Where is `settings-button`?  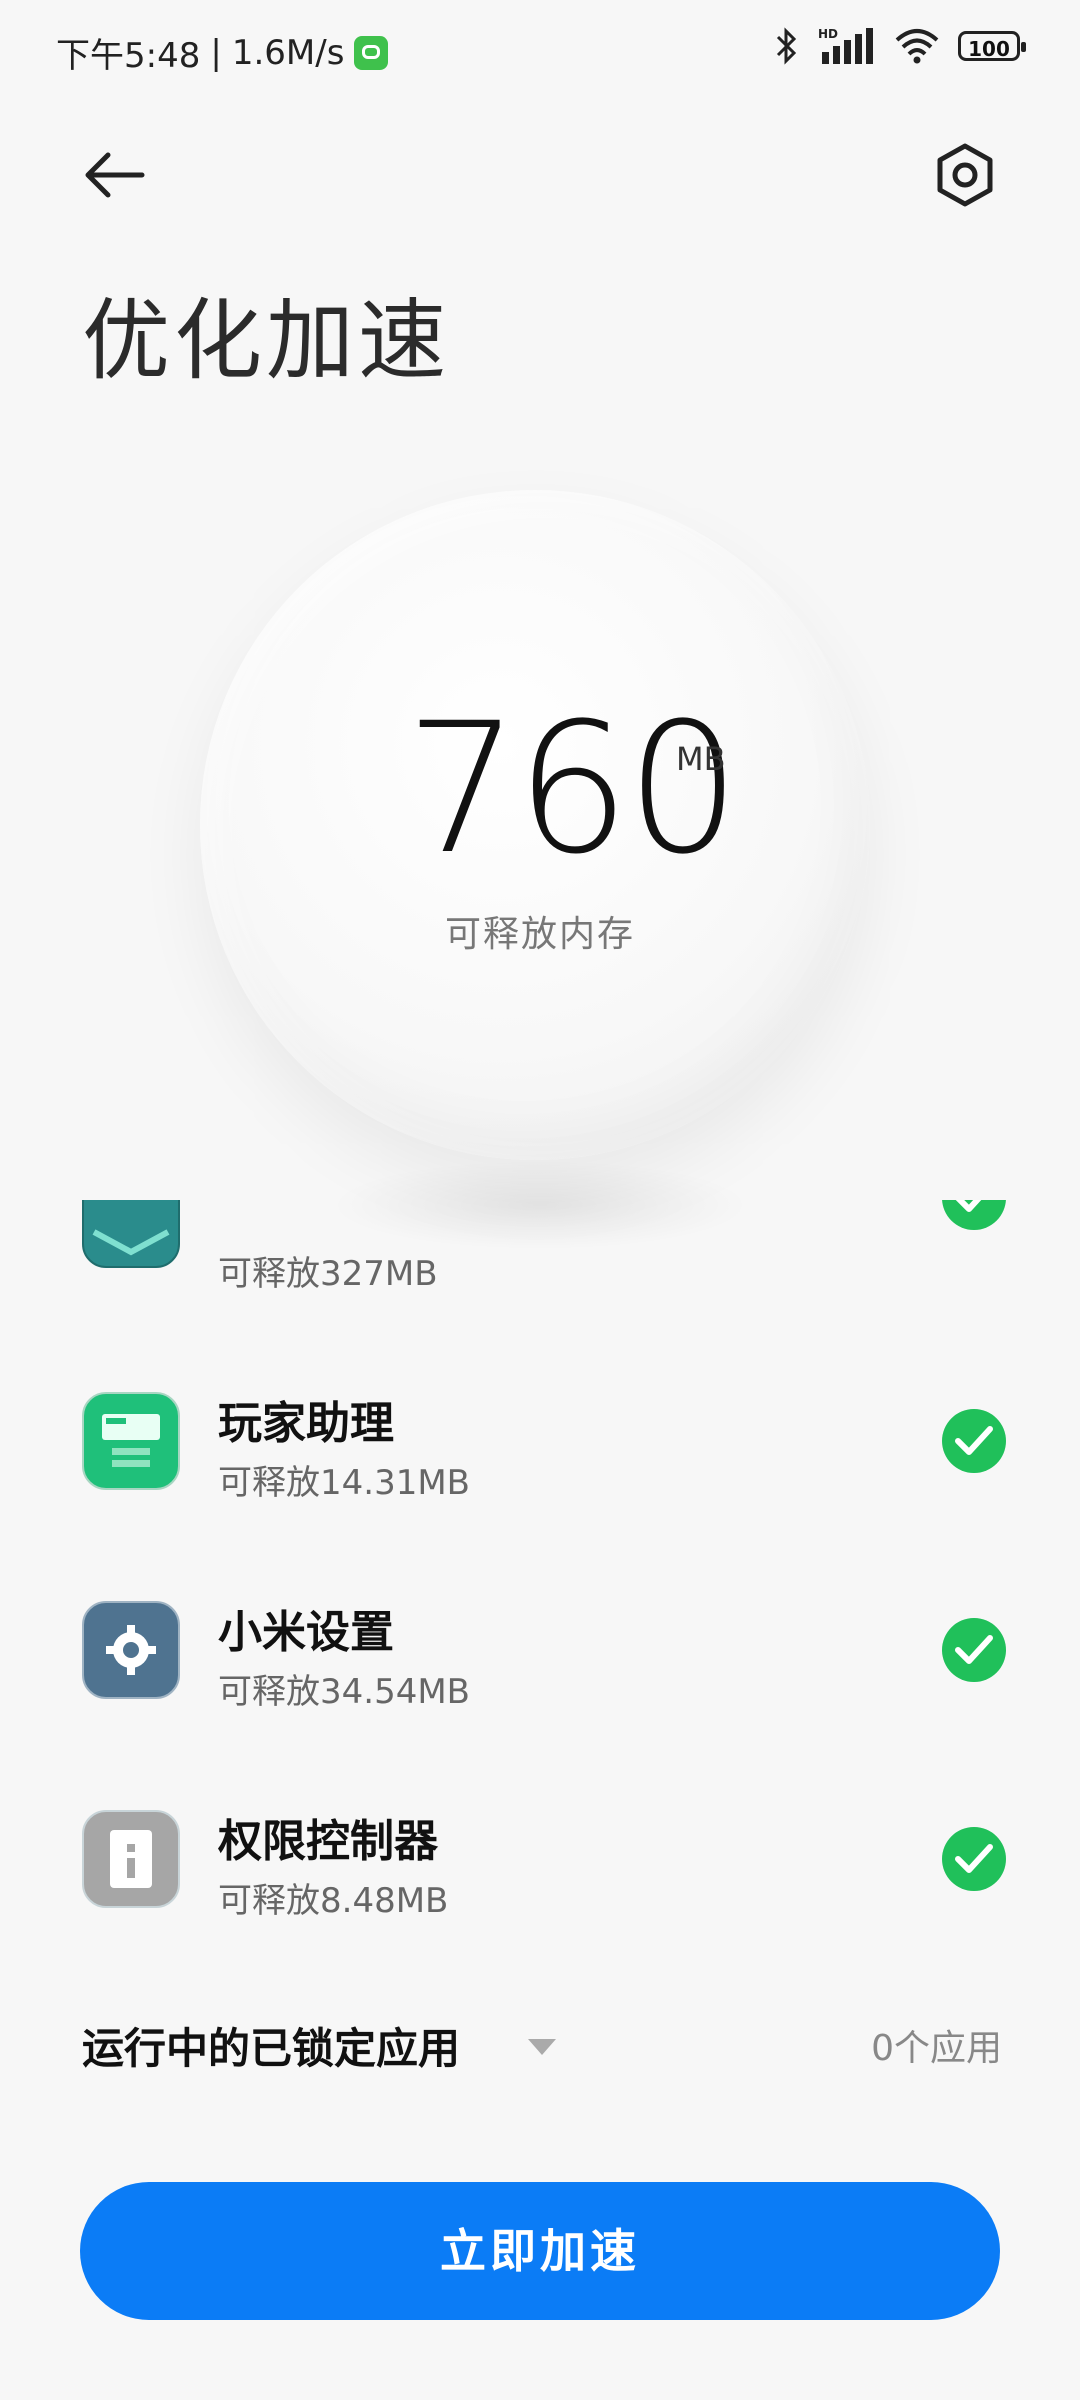
settings-button is located at coordinates (965, 175).